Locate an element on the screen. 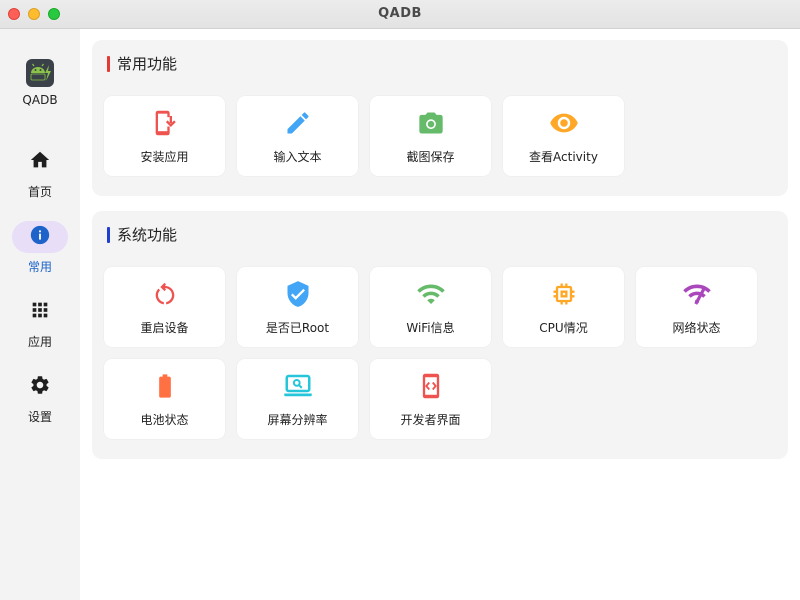 The height and width of the screenshot is (600, 800). install-app-button: 安装应用 is located at coordinates (164, 136).